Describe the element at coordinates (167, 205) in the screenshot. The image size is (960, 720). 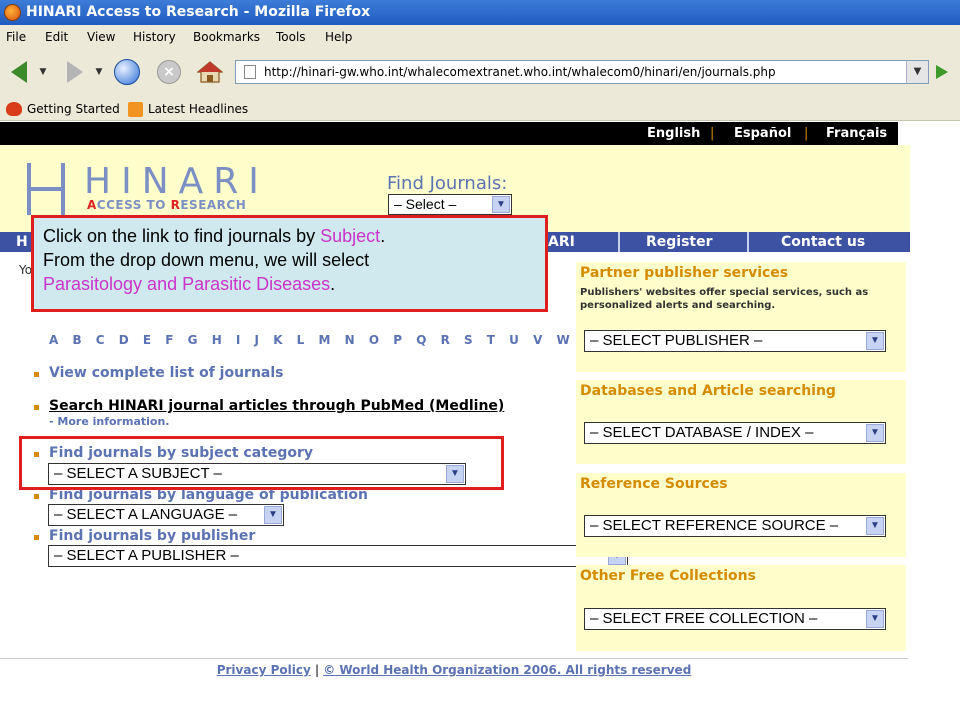
I see `logo-subtitle: ACCESS TO RESEARCH` at that location.